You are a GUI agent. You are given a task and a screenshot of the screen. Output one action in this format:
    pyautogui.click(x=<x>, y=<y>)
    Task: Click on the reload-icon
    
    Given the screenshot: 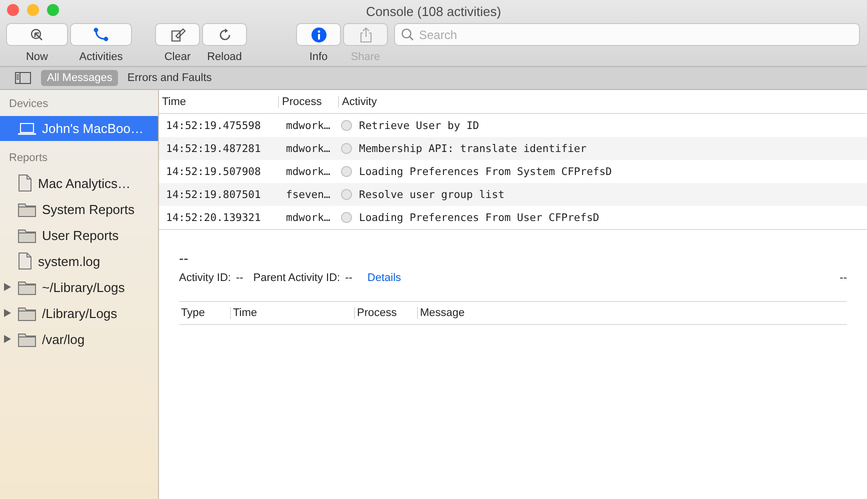 What is the action you would take?
    pyautogui.click(x=225, y=35)
    